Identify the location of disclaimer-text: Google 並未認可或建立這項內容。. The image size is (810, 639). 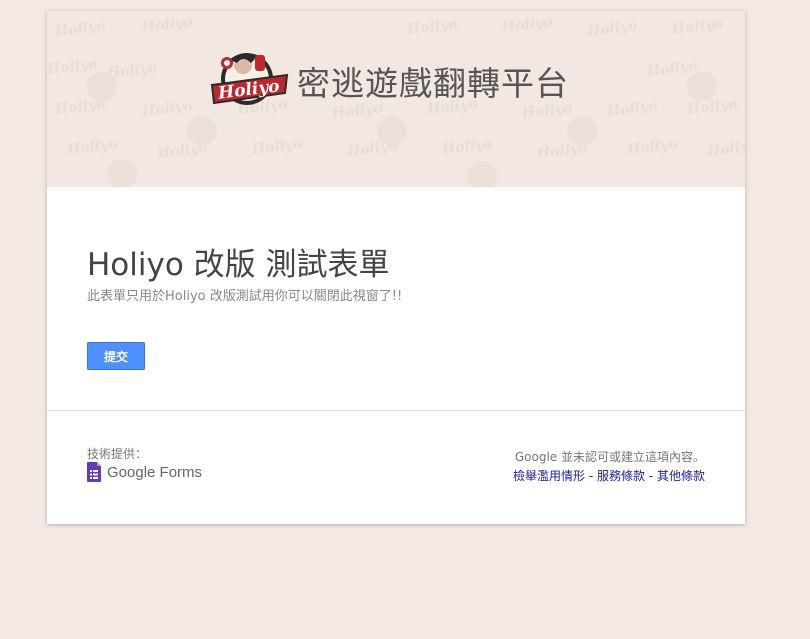
(609, 457).